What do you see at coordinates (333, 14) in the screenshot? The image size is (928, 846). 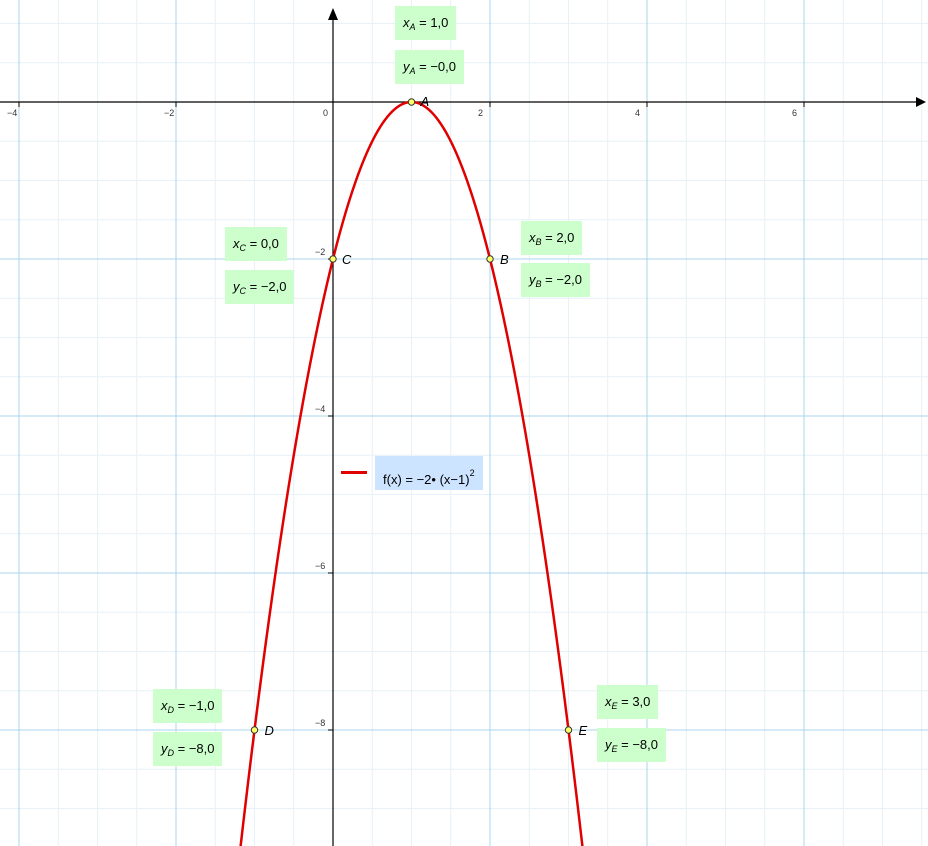 I see `y-axis-arrow-icon` at bounding box center [333, 14].